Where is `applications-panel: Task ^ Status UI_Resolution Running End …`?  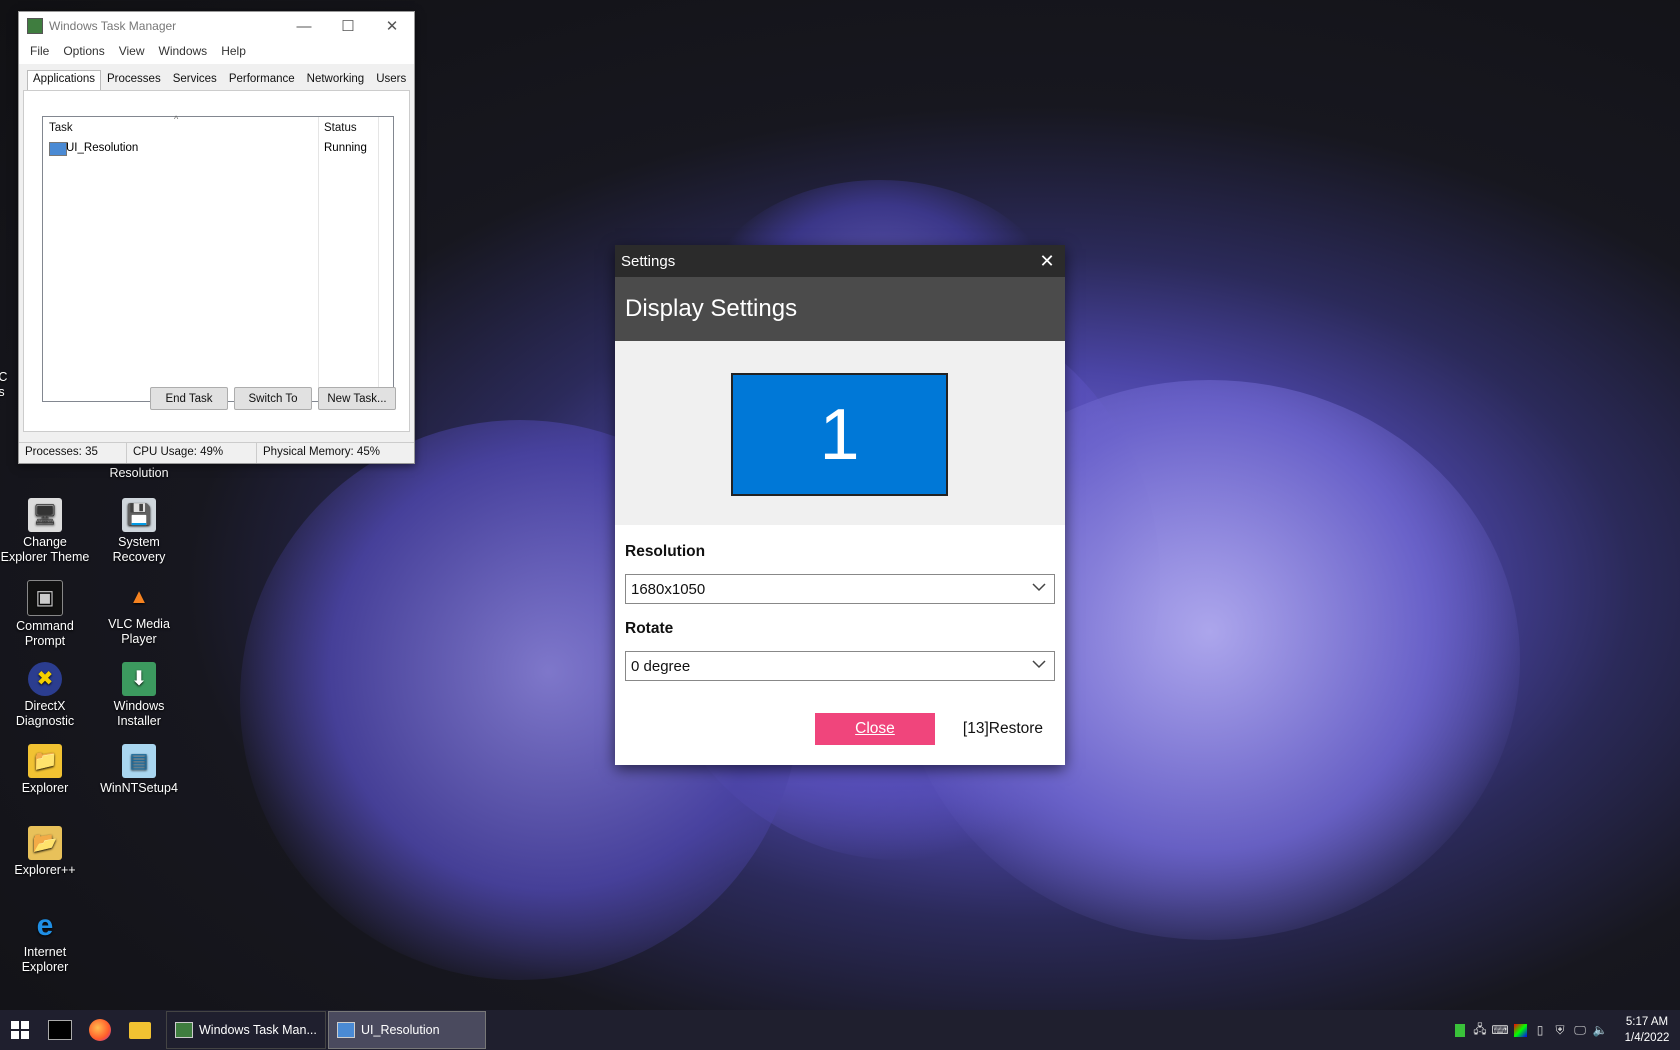
applications-panel: Task ^ Status UI_Resolution Running End … is located at coordinates (216, 261).